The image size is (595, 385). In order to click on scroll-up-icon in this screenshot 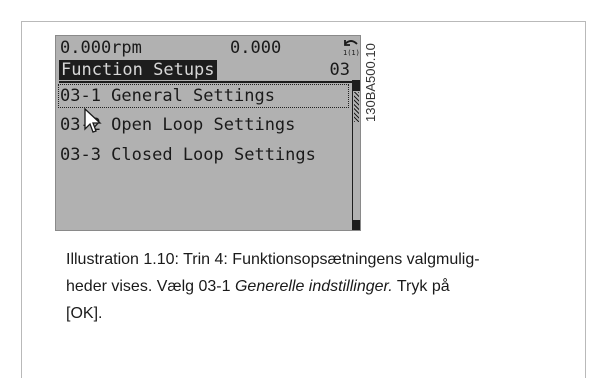, I will do `click(356, 86)`.